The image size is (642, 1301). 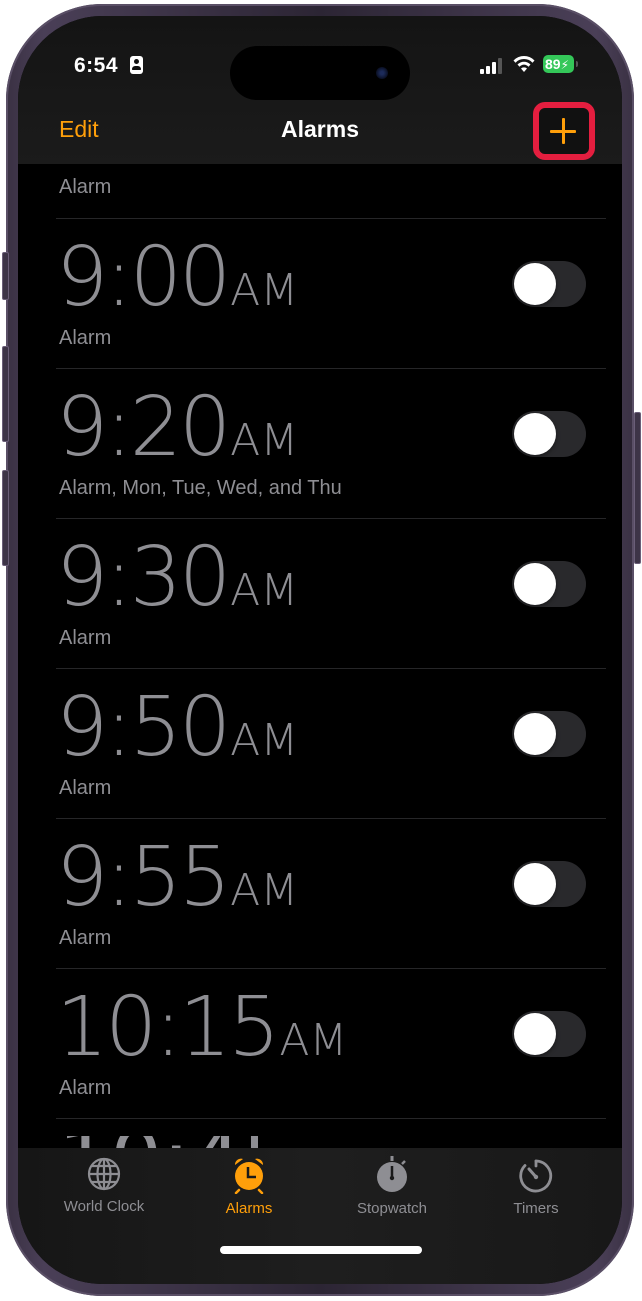 What do you see at coordinates (524, 64) in the screenshot?
I see `wifi-icon` at bounding box center [524, 64].